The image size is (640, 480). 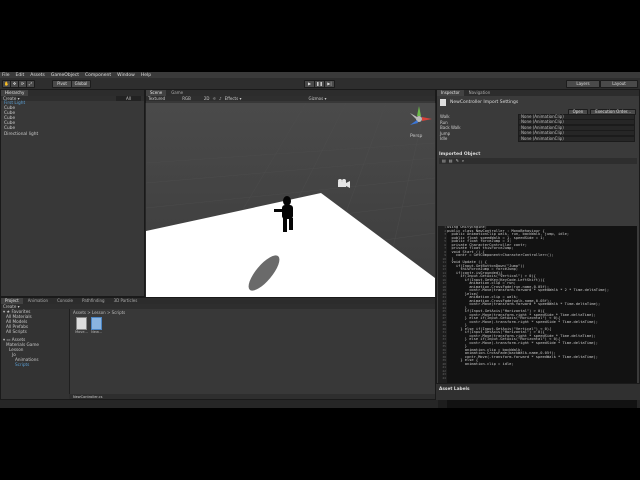 I want to click on mode-2d-toggle: 2D, so click(x=207, y=98).